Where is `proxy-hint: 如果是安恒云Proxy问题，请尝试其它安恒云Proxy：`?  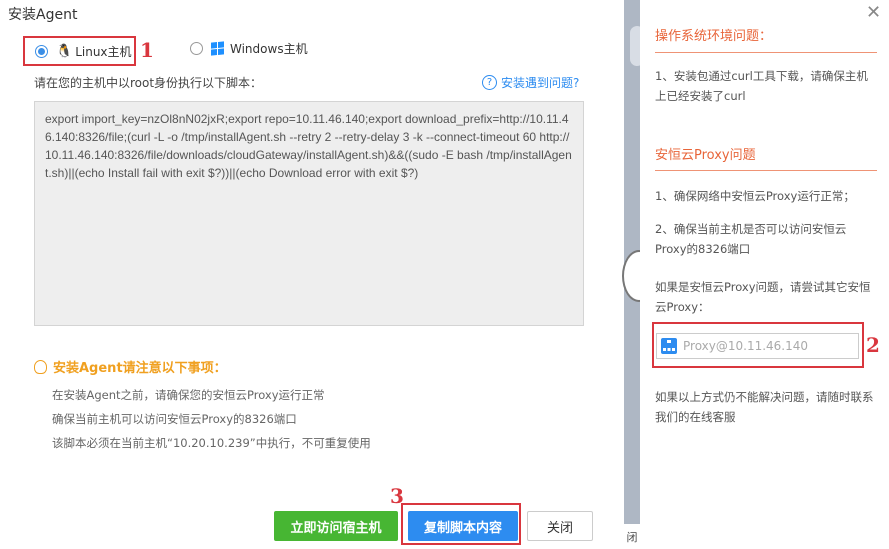
proxy-hint: 如果是安恒云Proxy问题，请尝试其它安恒云Proxy： is located at coordinates (763, 297).